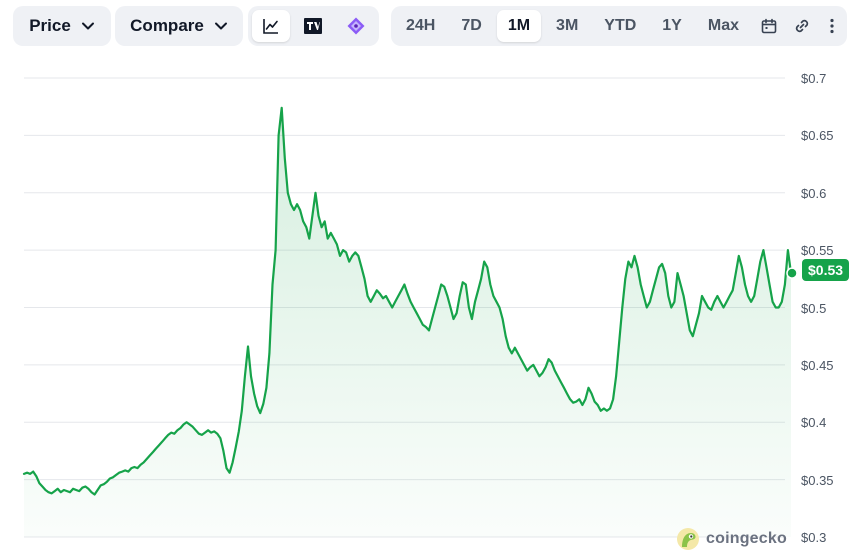  Describe the element at coordinates (817, 480) in the screenshot. I see `y-tick-label: $0.35` at that location.